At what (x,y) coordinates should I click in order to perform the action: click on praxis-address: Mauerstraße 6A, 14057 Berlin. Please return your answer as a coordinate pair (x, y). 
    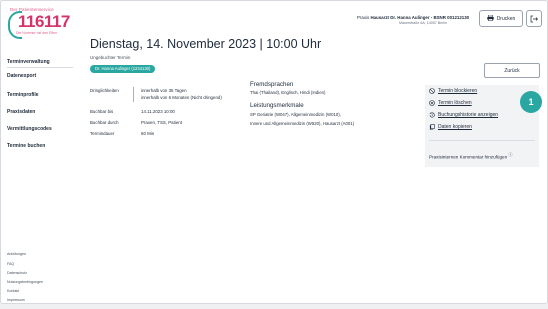
    Looking at the image, I should click on (423, 23).